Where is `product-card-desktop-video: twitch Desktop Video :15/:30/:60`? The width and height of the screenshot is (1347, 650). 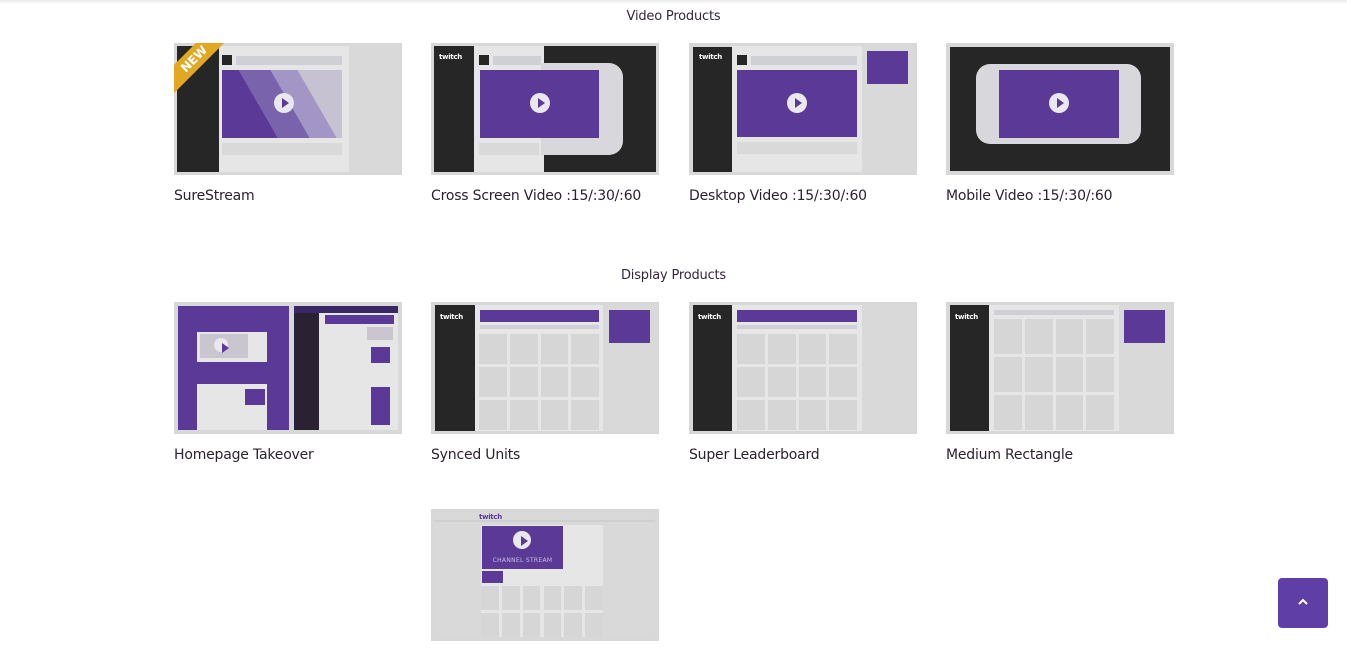
product-card-desktop-video: twitch Desktop Video :15/:30/:60 is located at coordinates (803, 123).